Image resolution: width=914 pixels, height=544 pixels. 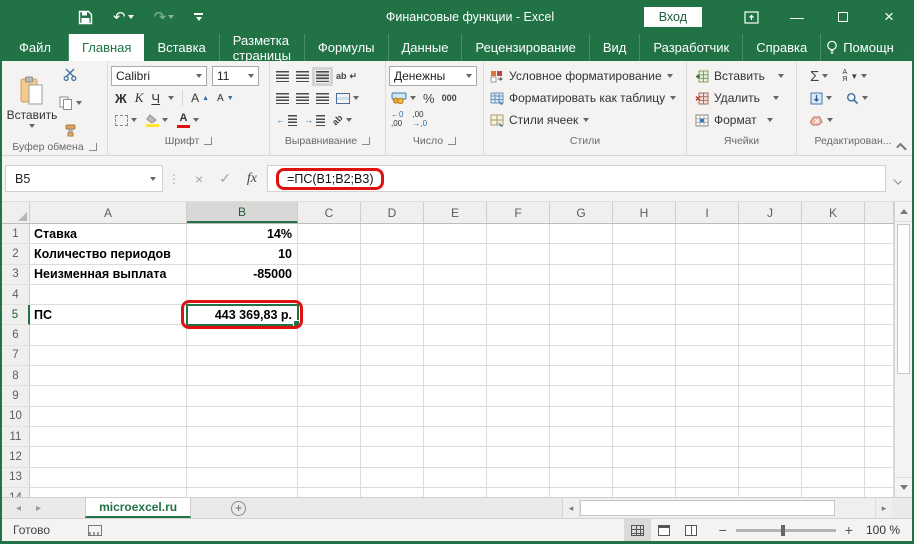 What do you see at coordinates (182, 47) in the screenshot?
I see `tab-вставка: Вставка` at bounding box center [182, 47].